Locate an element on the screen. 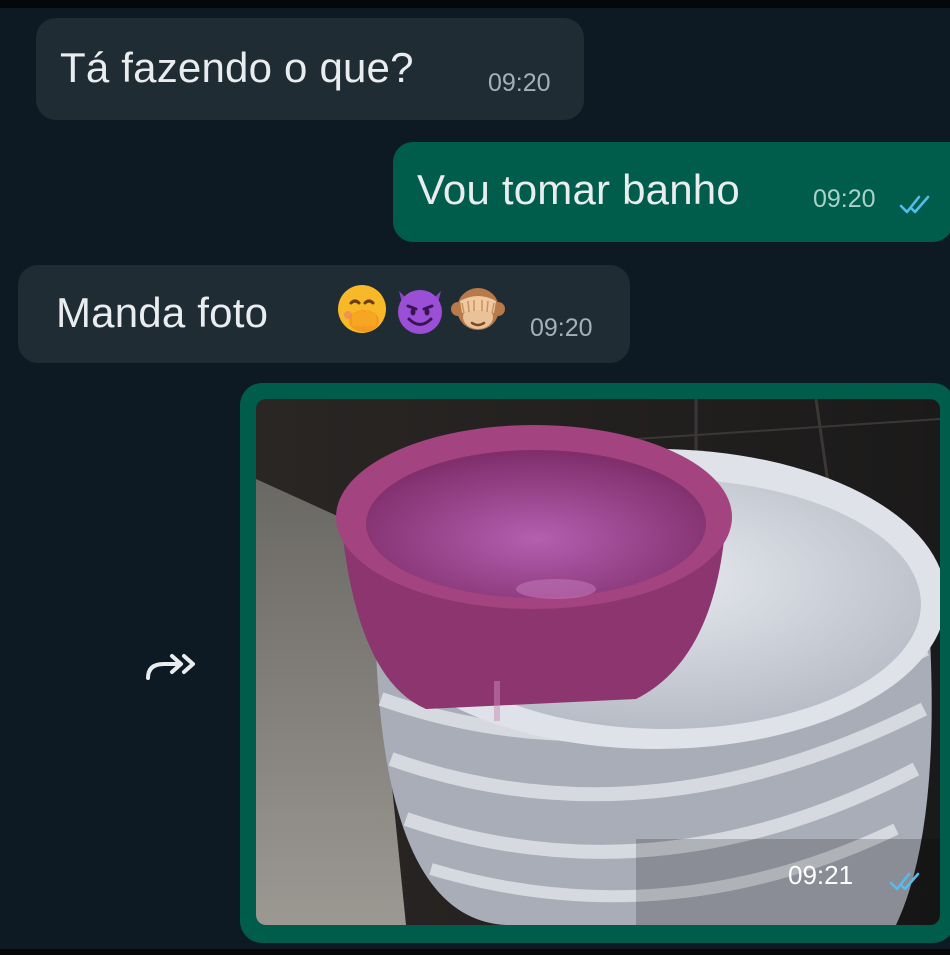  message-text: Tá fazendo o que? is located at coordinates (237, 67).